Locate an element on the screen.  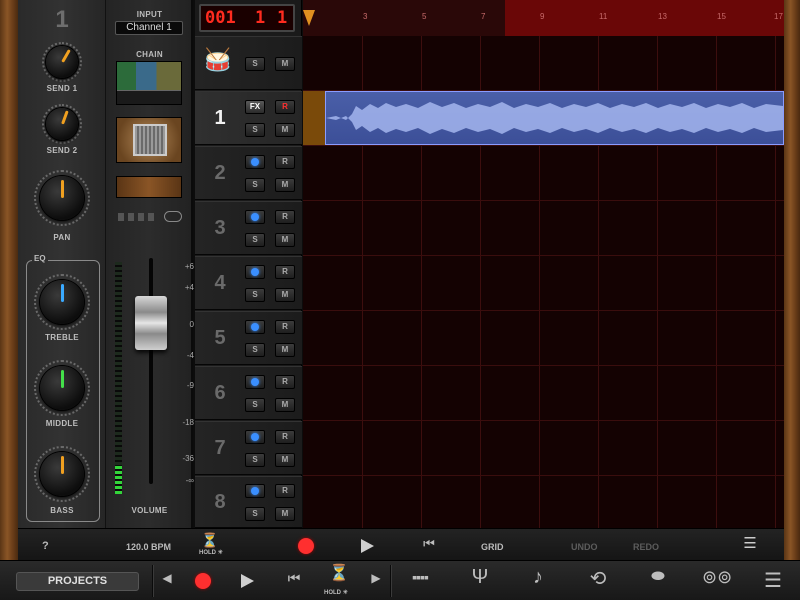
bottom-rewind-icon: ⏮ is located at coordinates (294, 578).